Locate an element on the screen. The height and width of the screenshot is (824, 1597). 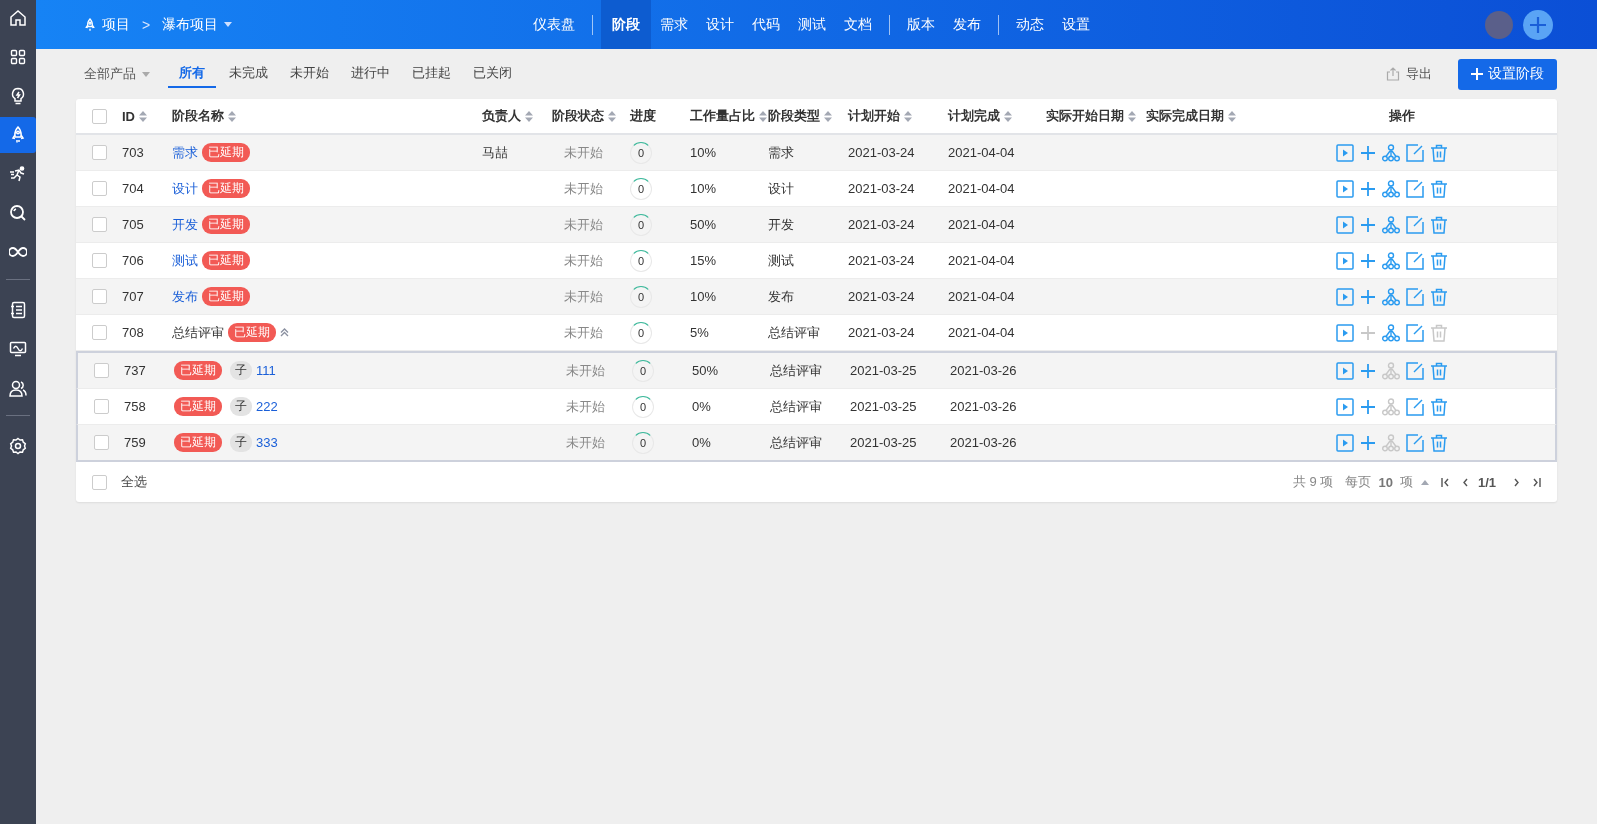
add-button is located at coordinates (1538, 24).